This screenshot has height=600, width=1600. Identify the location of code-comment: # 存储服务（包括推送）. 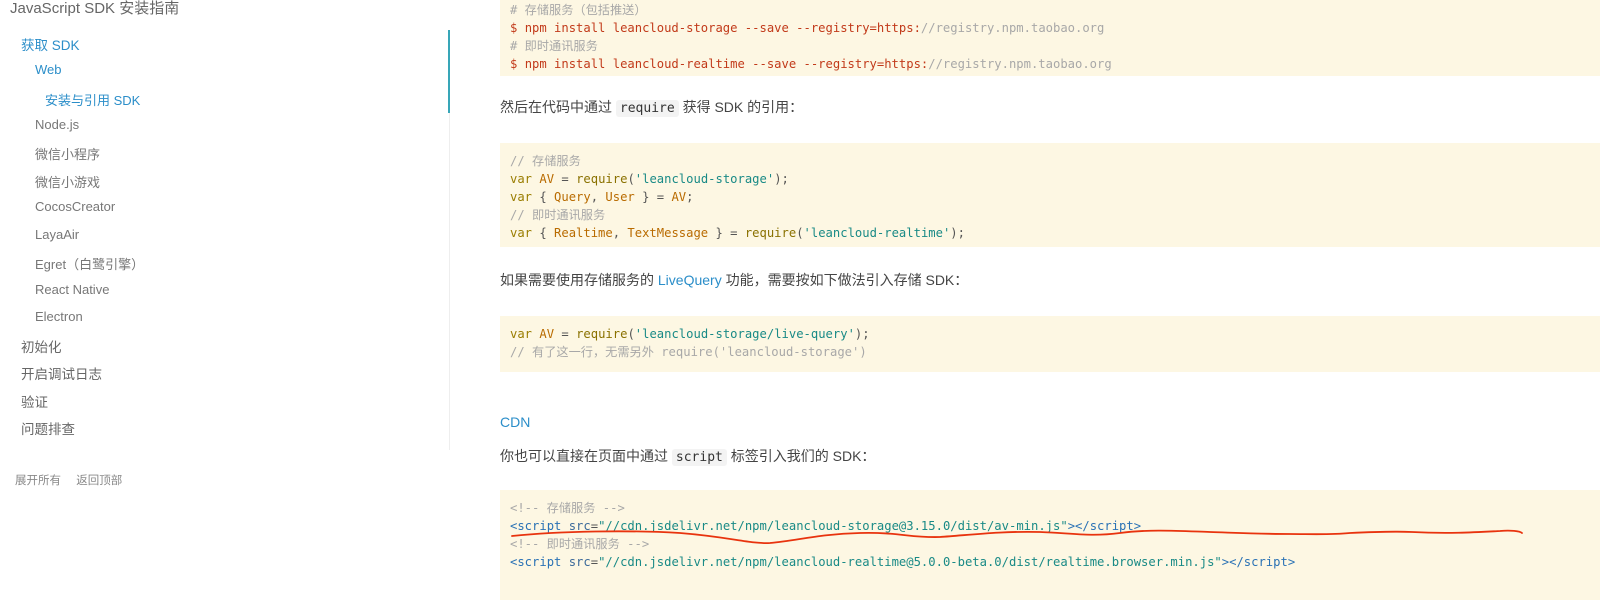
(578, 10).